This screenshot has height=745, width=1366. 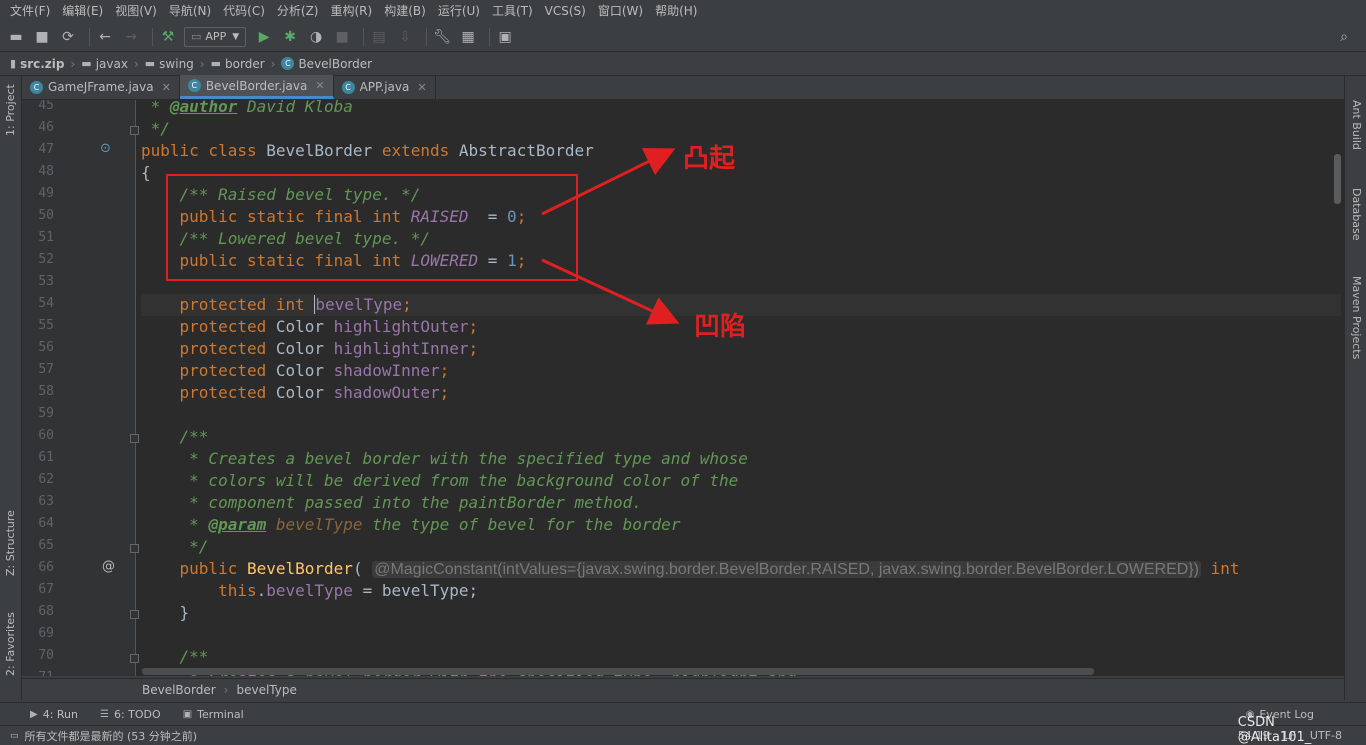 I want to click on ant-build-tool-tab: Ant Build, so click(x=1356, y=125).